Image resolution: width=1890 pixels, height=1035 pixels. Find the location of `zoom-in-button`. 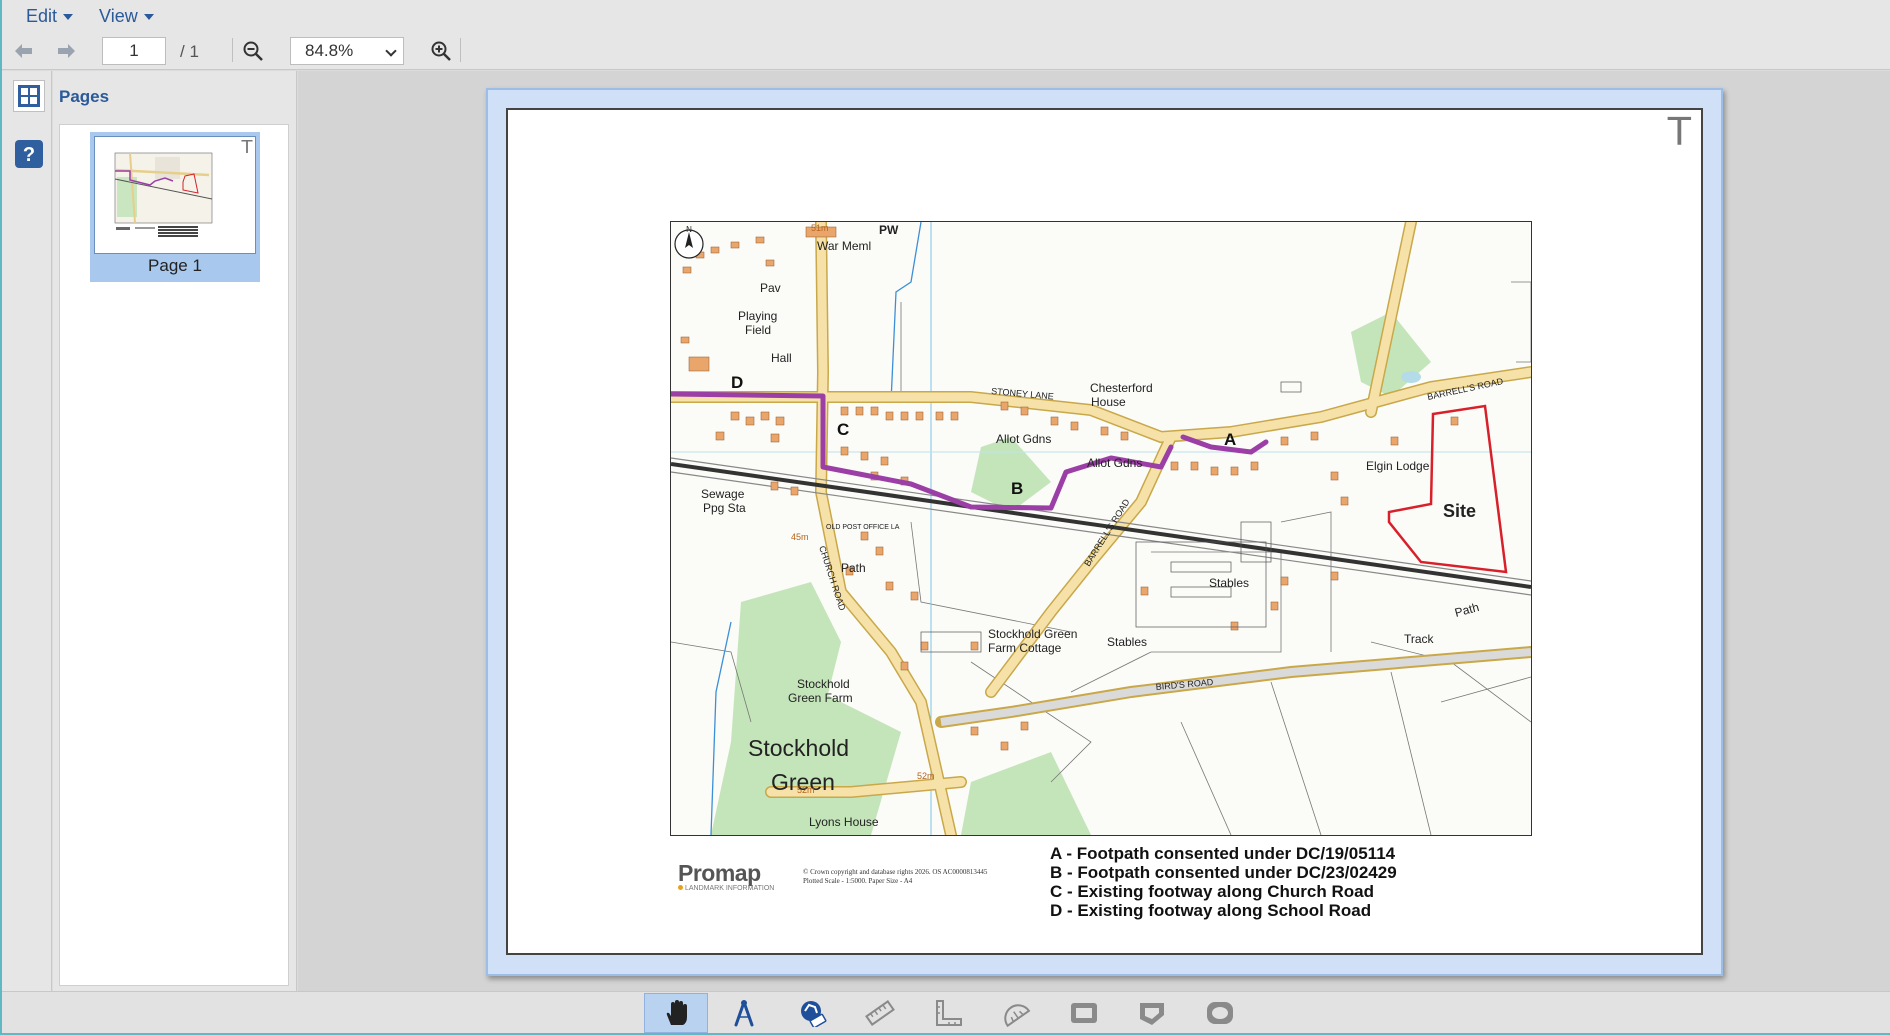

zoom-in-button is located at coordinates (441, 51).